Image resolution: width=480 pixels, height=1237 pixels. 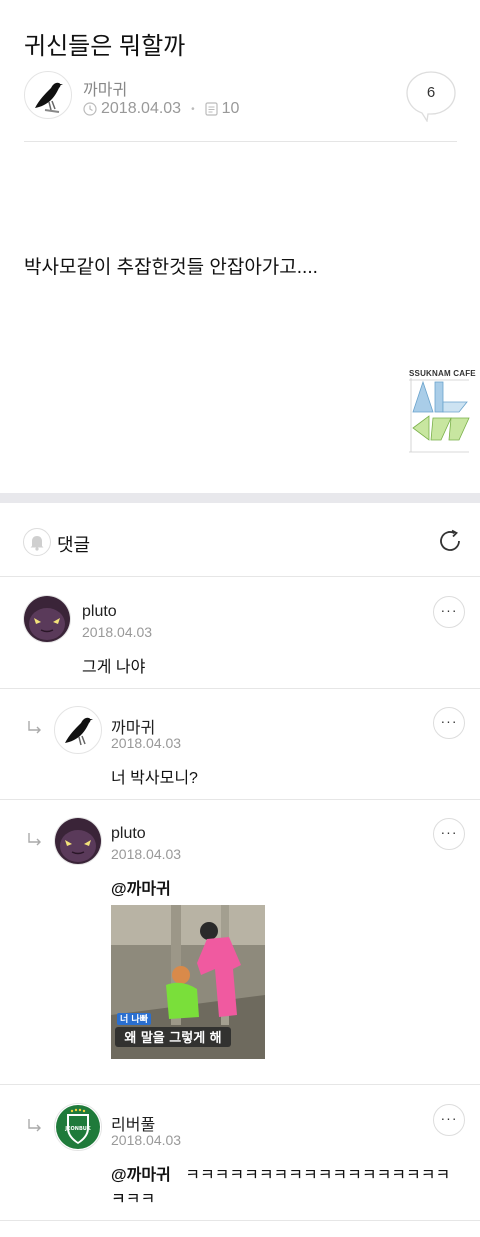 What do you see at coordinates (105, 46) in the screenshot?
I see `post-title: 귀신들은 뭐할까` at bounding box center [105, 46].